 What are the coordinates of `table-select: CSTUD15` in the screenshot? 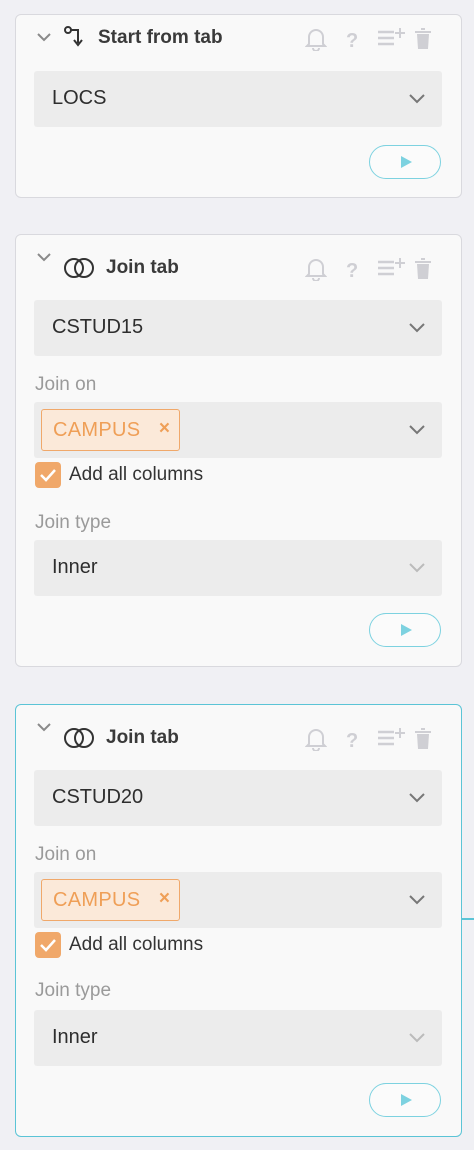 It's located at (238, 328).